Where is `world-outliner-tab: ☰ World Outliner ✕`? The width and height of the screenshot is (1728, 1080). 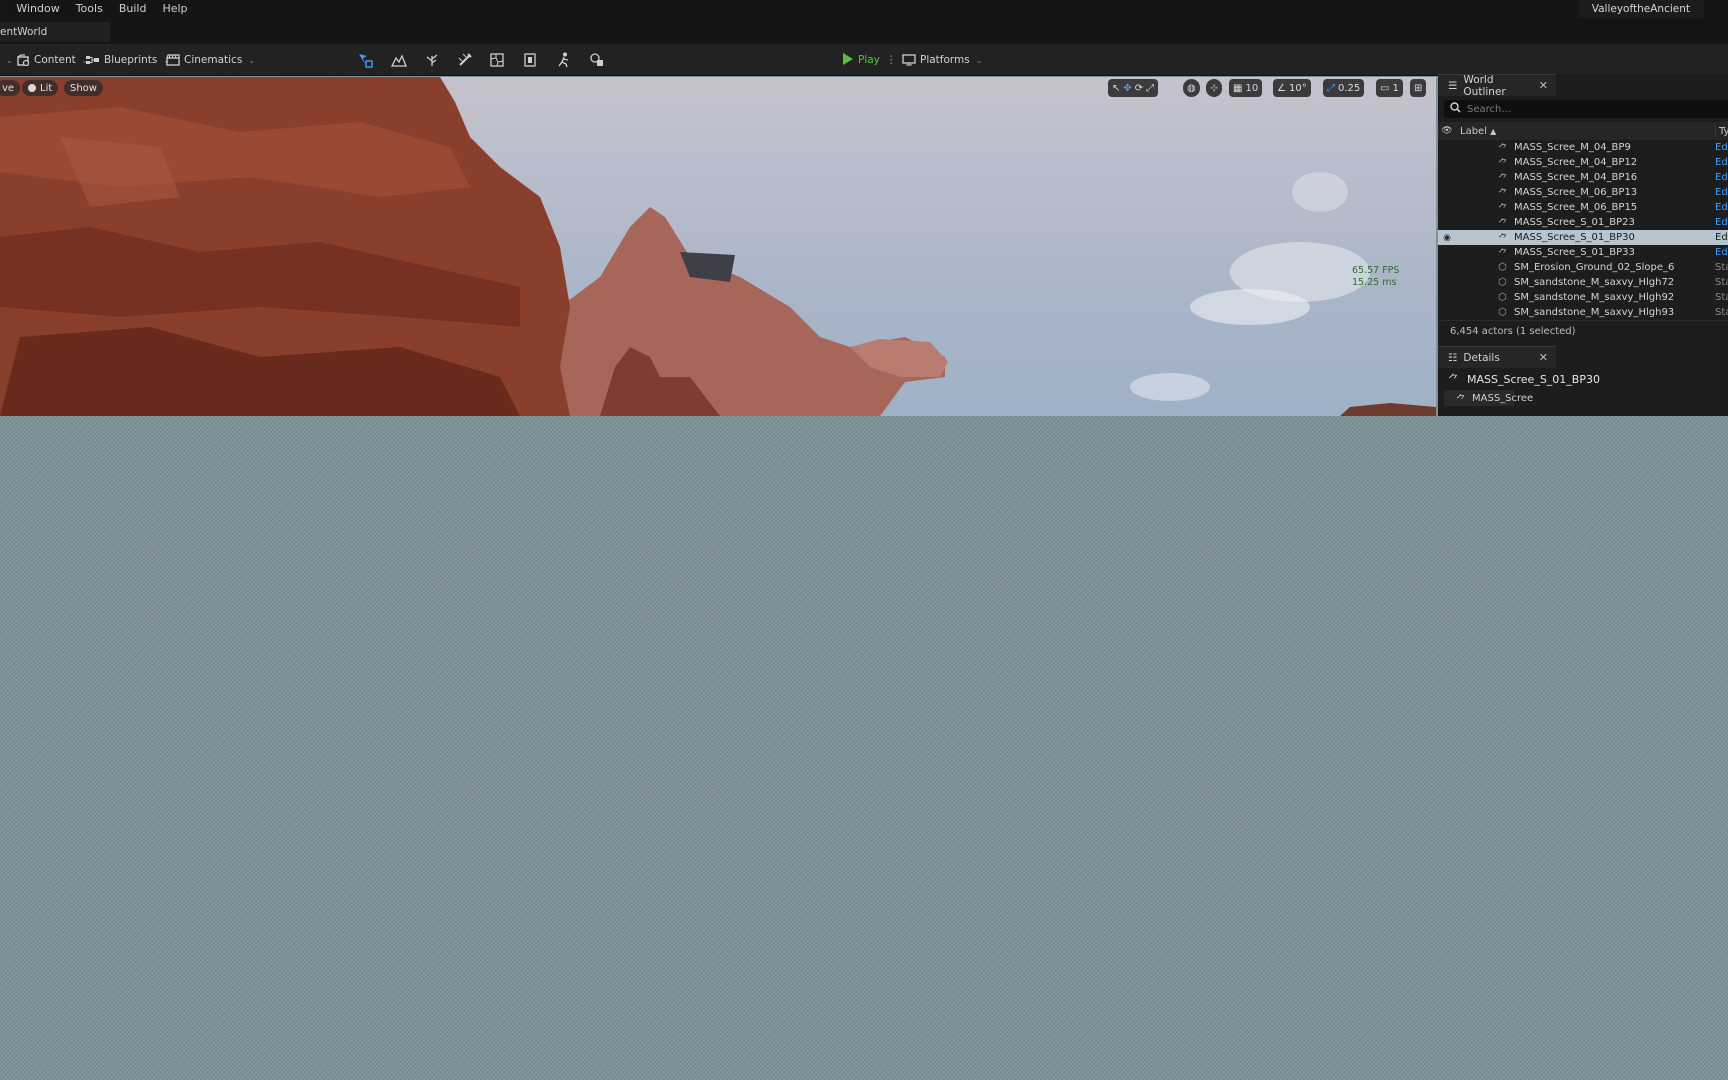
world-outliner-tab: ☰ World Outliner ✕ is located at coordinates (1497, 86).